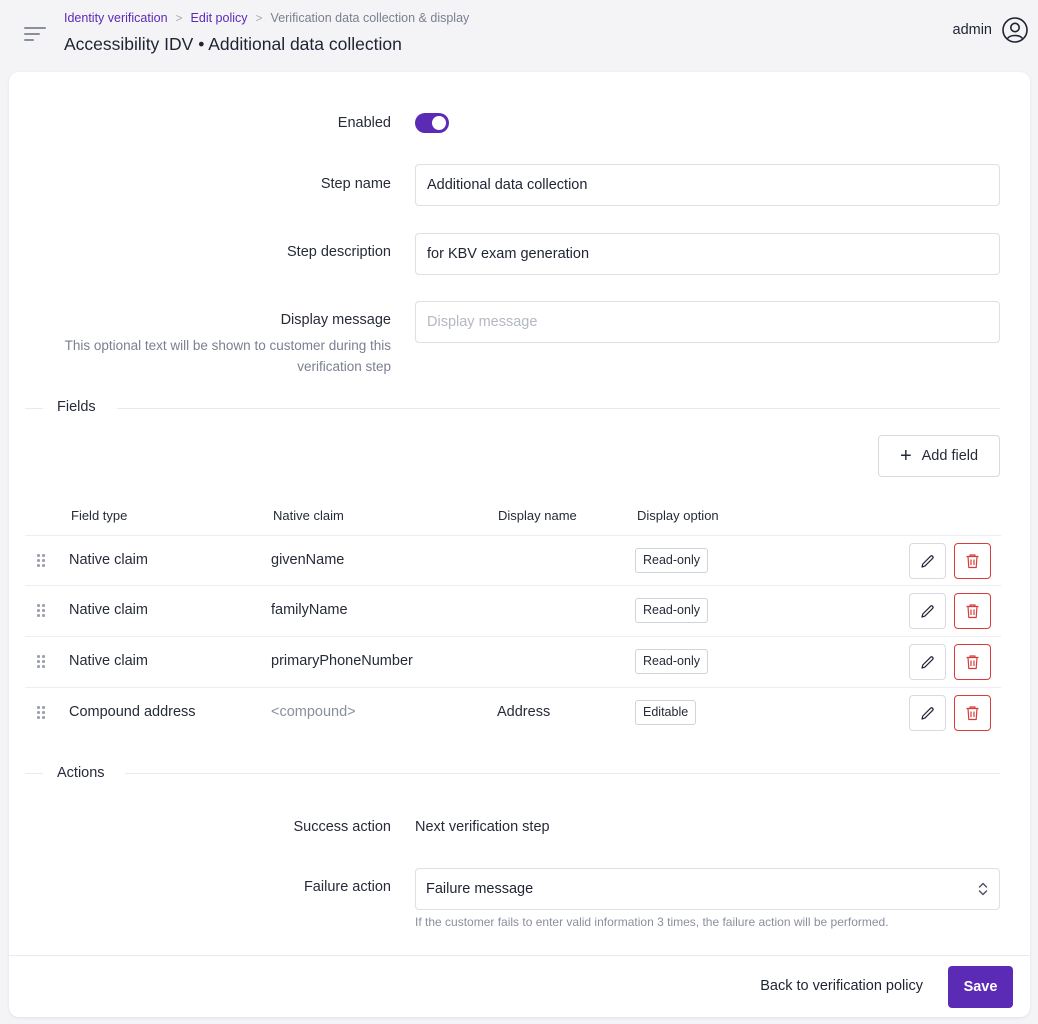 The width and height of the screenshot is (1038, 1024). I want to click on form-footer: Back to verification policy Save, so click(519, 986).